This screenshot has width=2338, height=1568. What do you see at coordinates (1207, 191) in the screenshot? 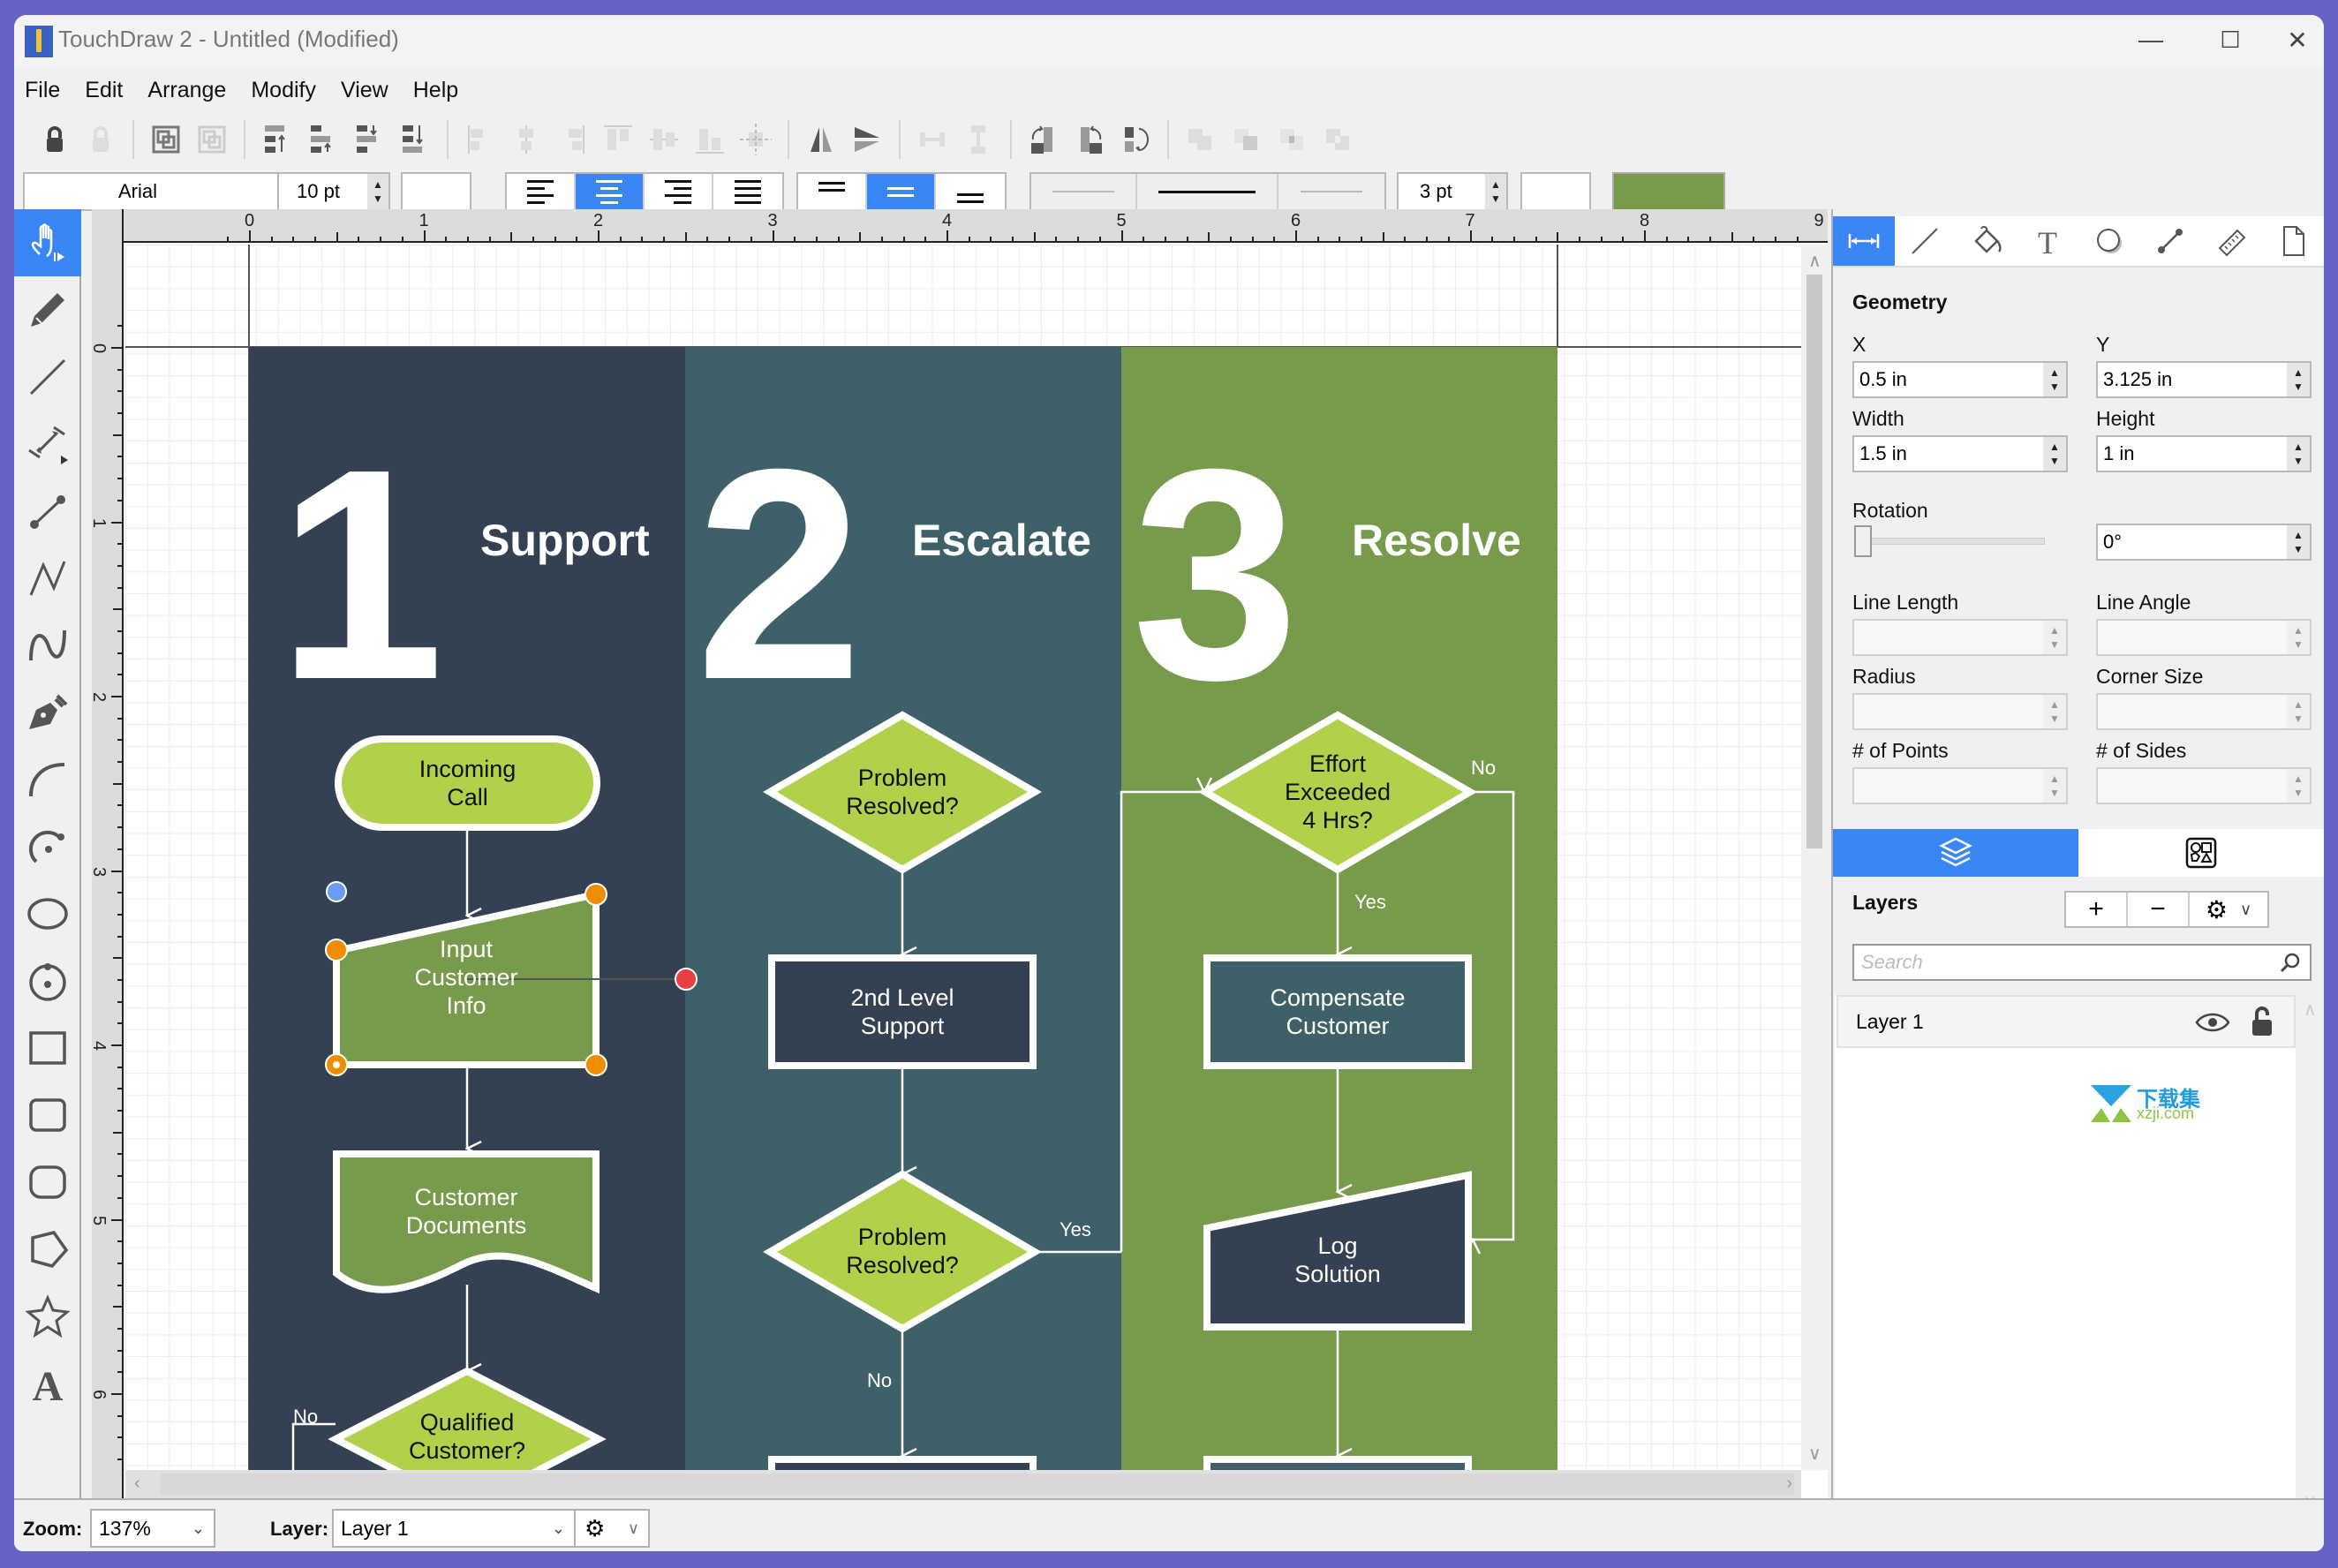
I see `line-style-solid-button` at bounding box center [1207, 191].